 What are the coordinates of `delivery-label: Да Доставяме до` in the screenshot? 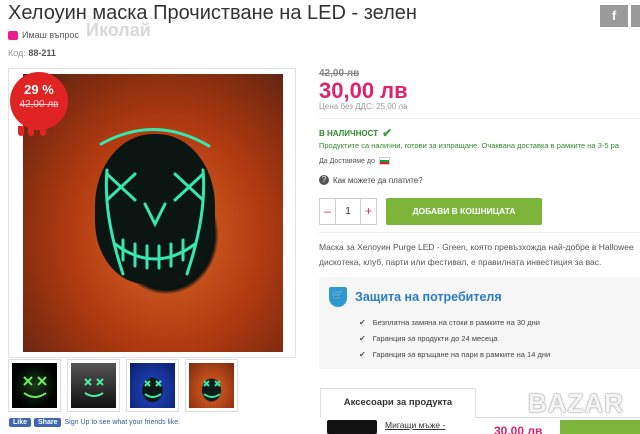 It's located at (347, 161).